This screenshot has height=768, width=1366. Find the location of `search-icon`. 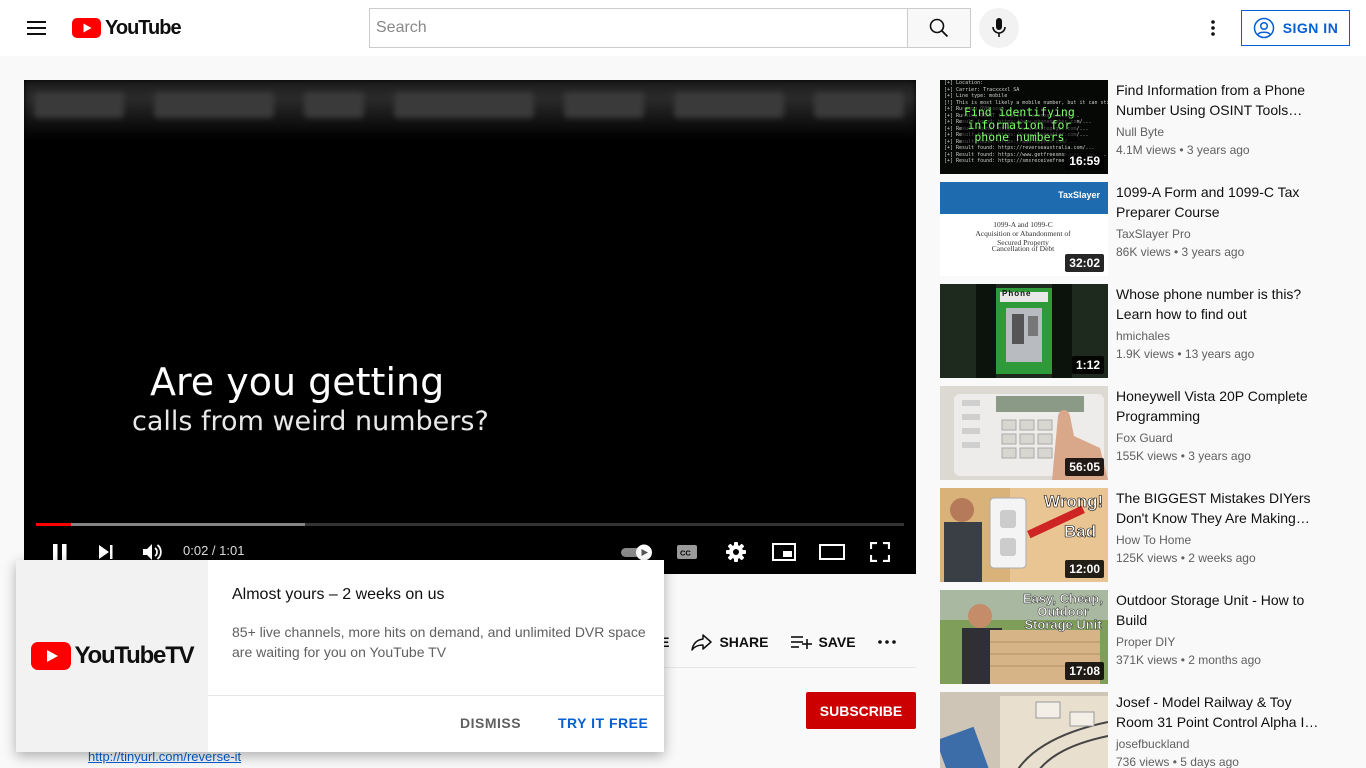

search-icon is located at coordinates (939, 28).